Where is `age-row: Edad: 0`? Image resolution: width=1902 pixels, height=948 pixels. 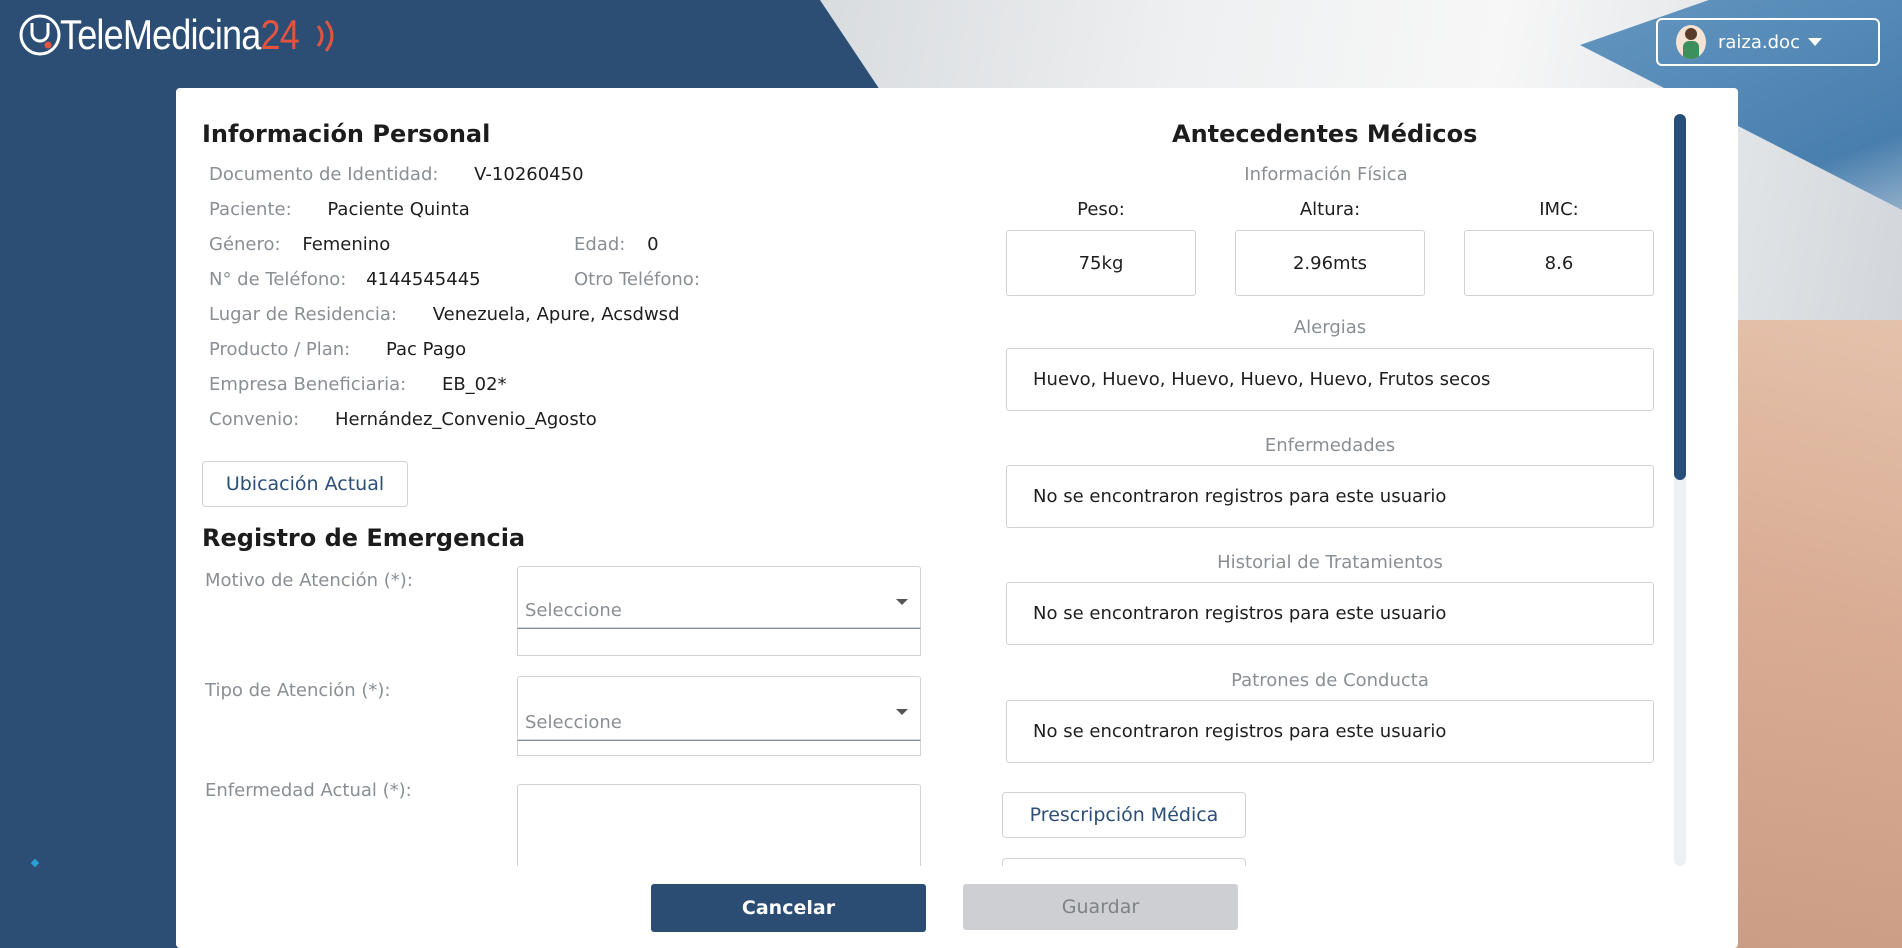 age-row: Edad: 0 is located at coordinates (616, 244).